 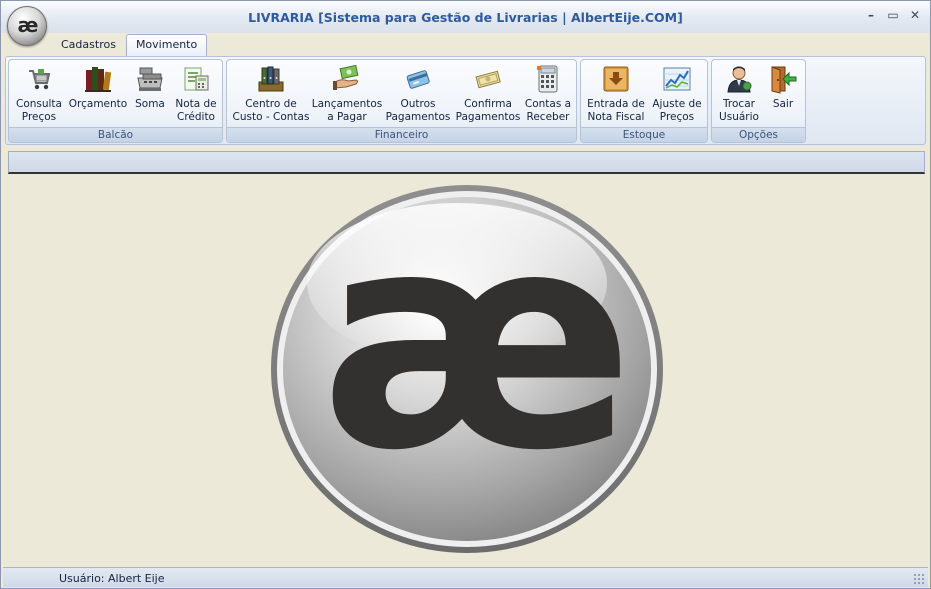 What do you see at coordinates (271, 110) in the screenshot?
I see `centro-custo-label: Centro de Custo - Contas` at bounding box center [271, 110].